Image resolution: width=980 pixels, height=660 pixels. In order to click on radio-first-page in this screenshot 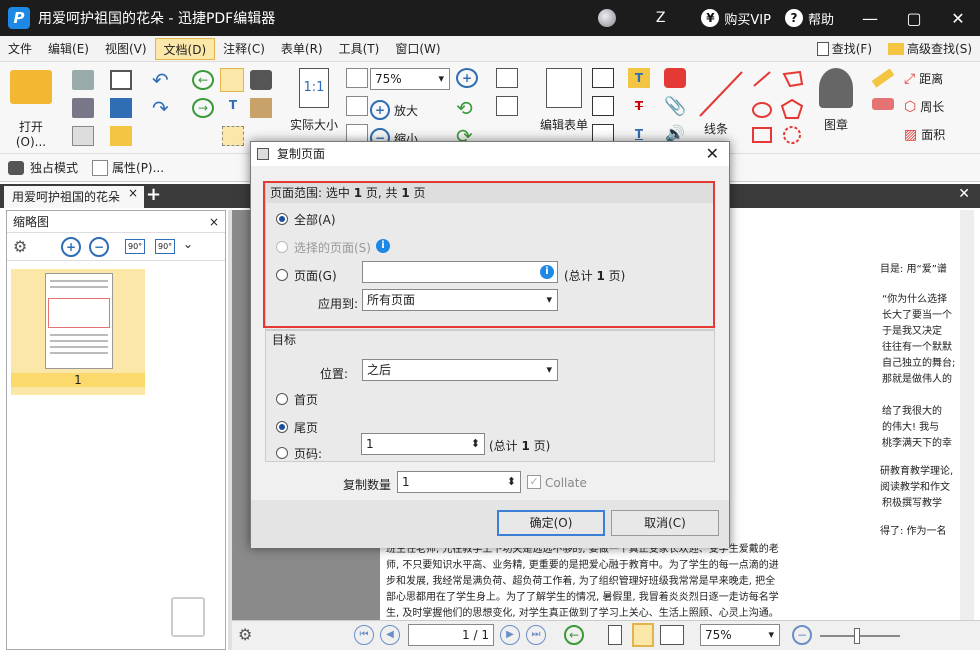, I will do `click(282, 399)`.